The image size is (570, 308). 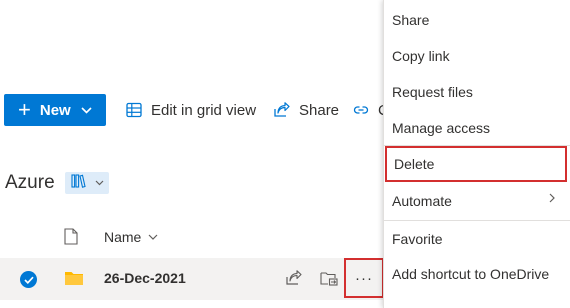 I want to click on menu-item-label: Request files, so click(x=432, y=92).